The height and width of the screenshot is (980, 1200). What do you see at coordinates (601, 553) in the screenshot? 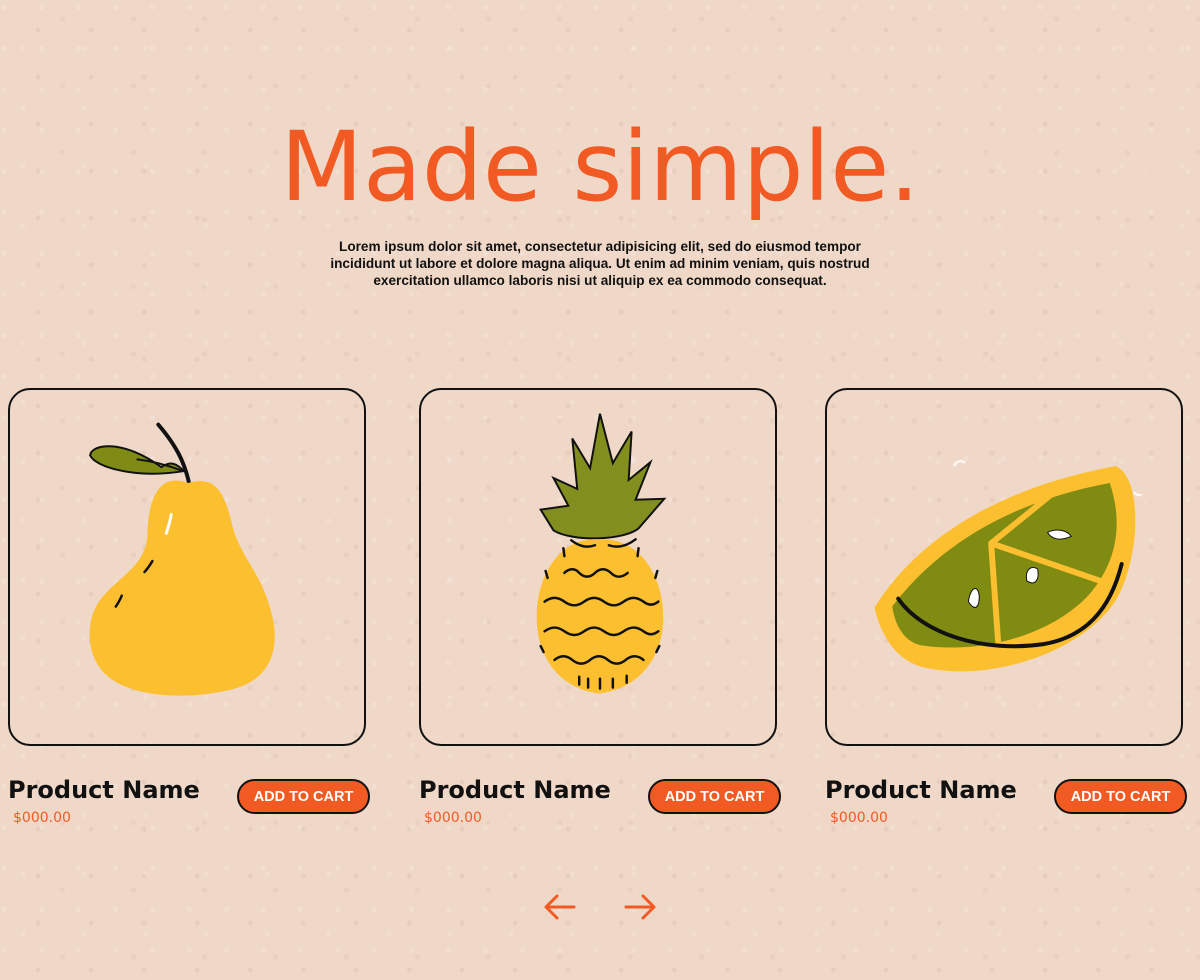
I see `pineapple-icon` at bounding box center [601, 553].